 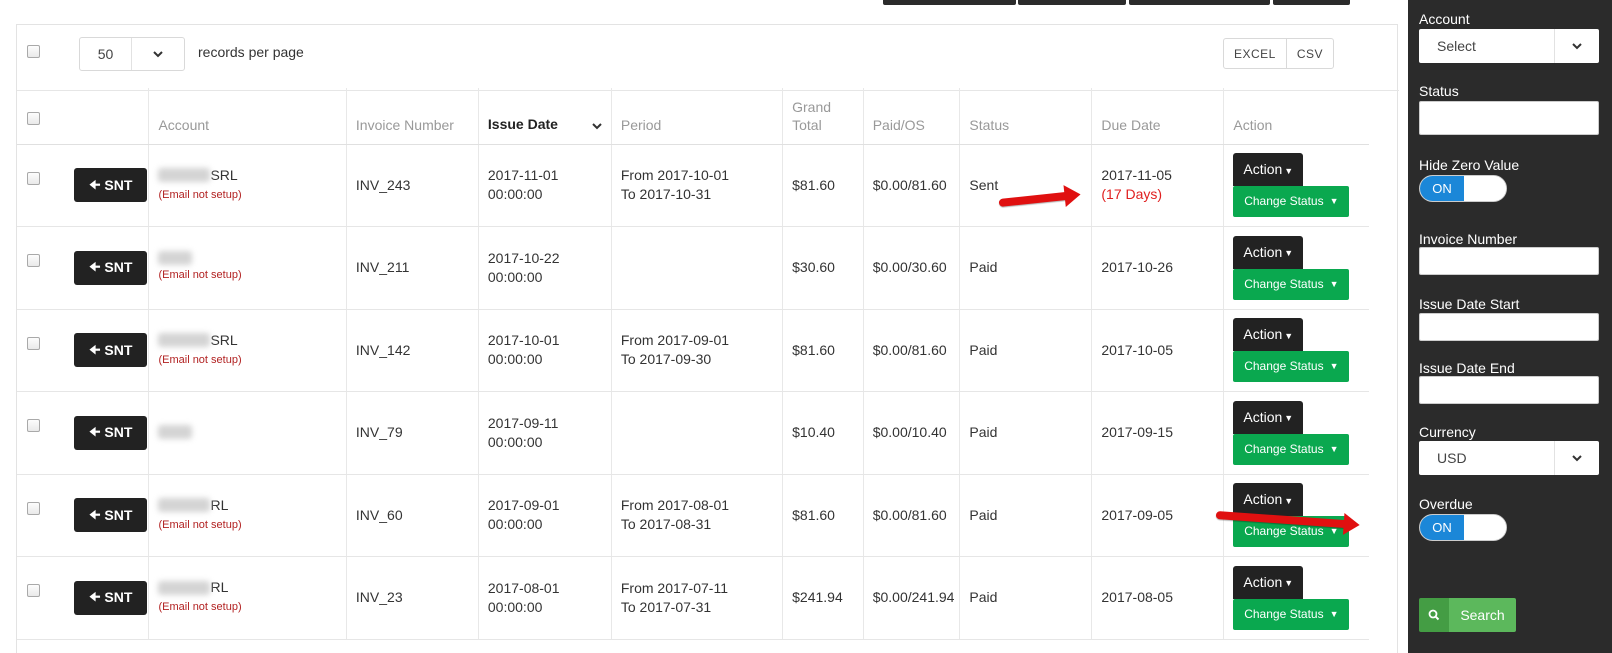 I want to click on row-issue-date-cell: 2017-08-01 00:00:00, so click(x=545, y=598).